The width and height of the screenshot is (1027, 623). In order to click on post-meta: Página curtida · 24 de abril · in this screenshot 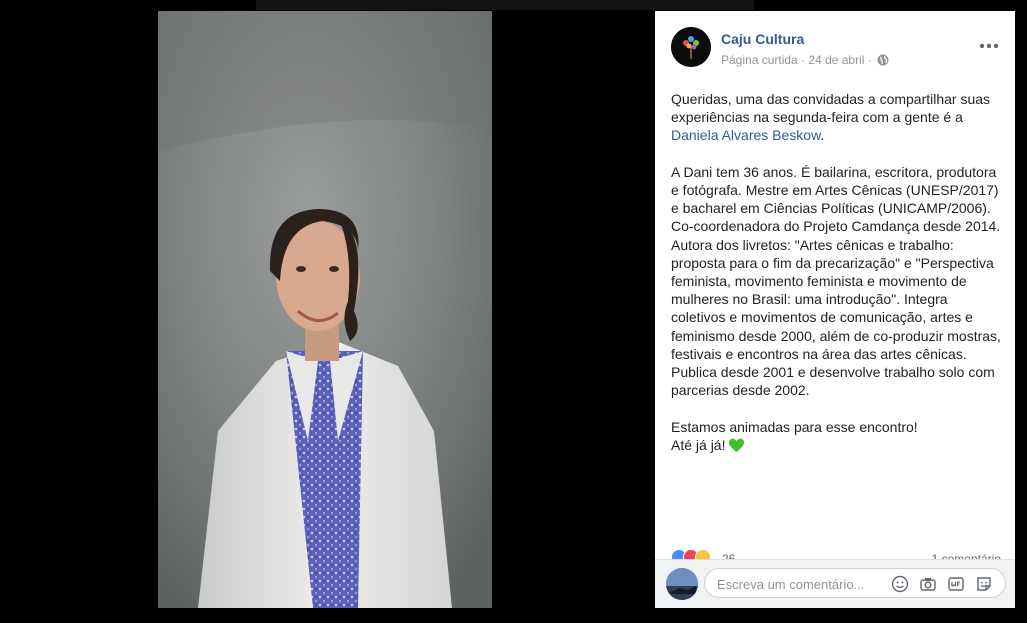, I will do `click(805, 61)`.